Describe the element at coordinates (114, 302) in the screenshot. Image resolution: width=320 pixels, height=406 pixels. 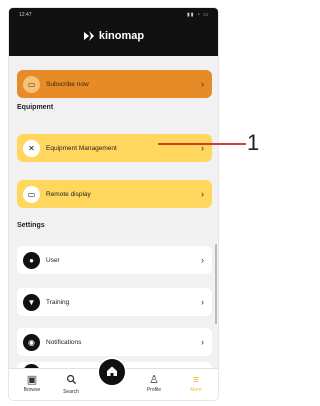
I see `training-settings-item: ▼ Training ›` at that location.